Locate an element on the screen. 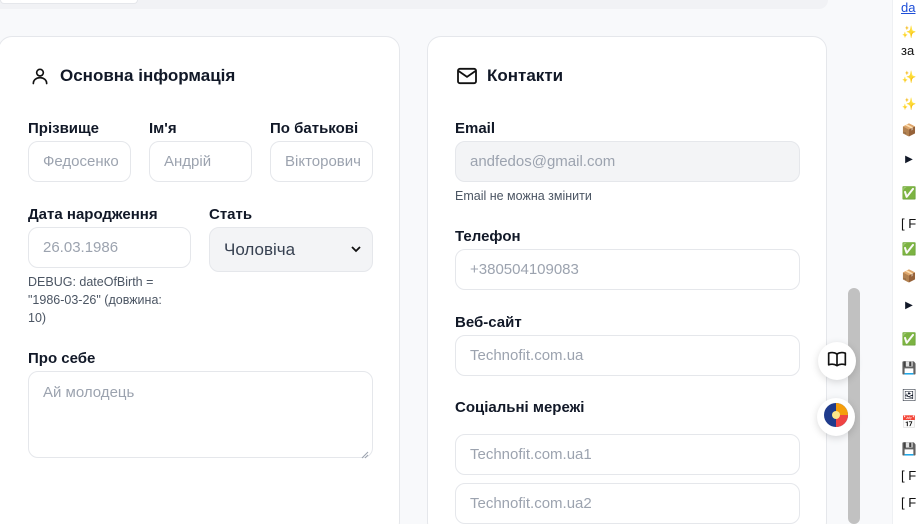 The image size is (916, 524). contacts-title: Контакти is located at coordinates (525, 75).